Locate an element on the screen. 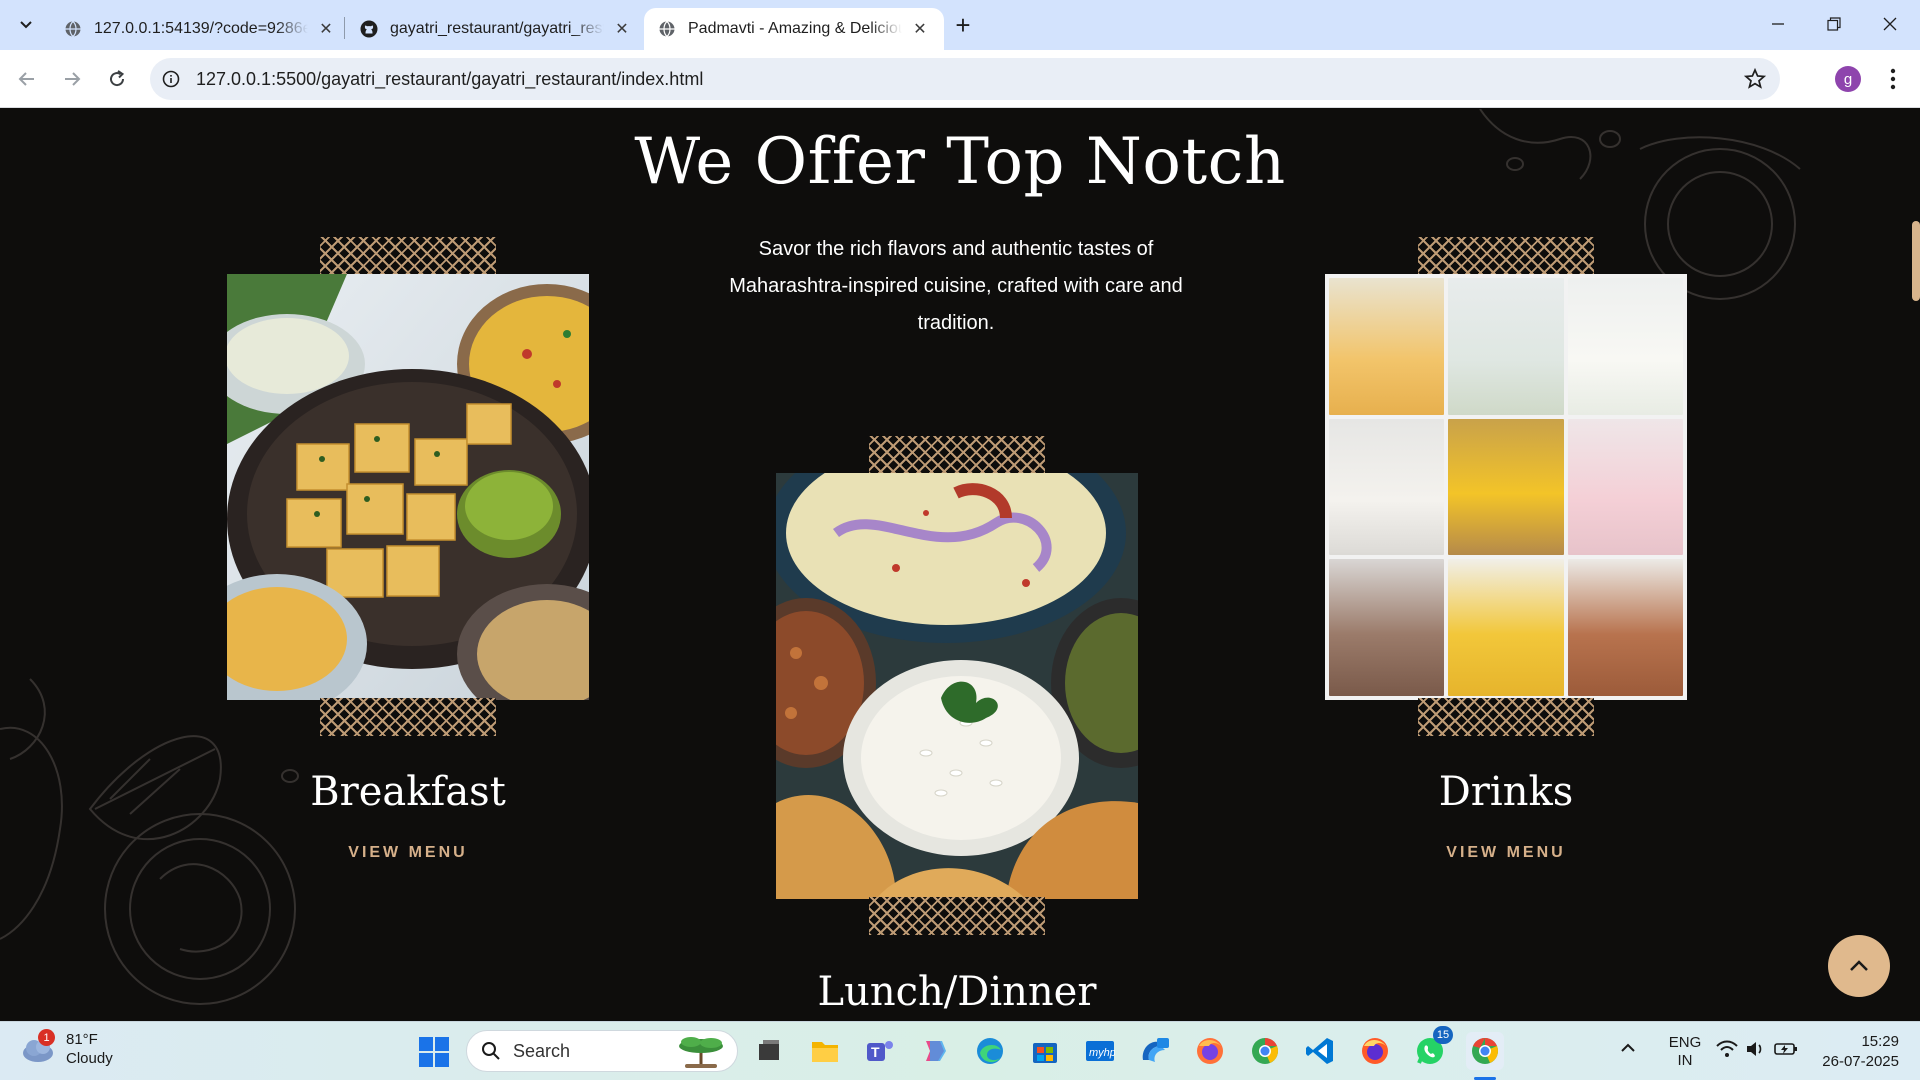  tab-search-button is located at coordinates (26, 25).